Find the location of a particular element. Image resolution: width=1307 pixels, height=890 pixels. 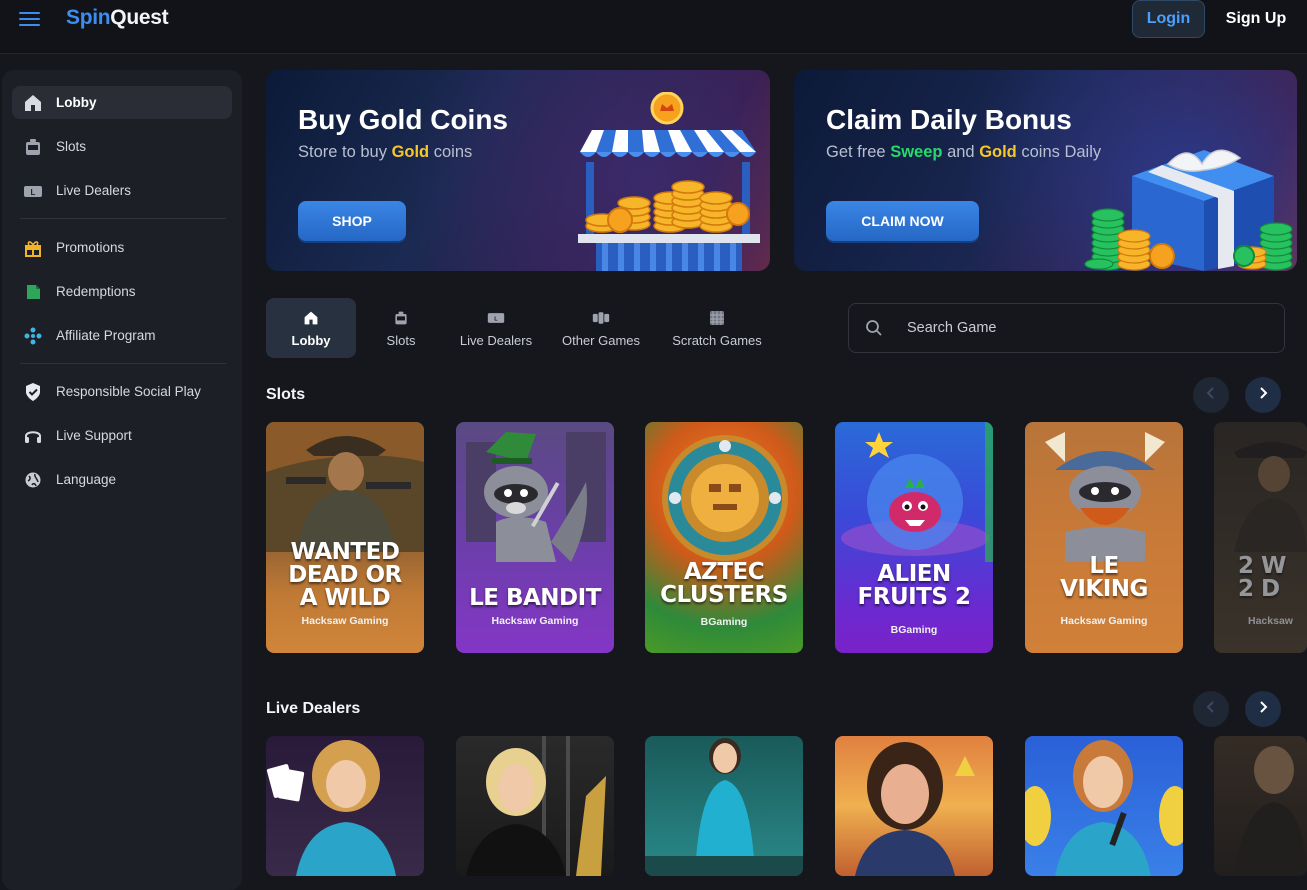

gift-icon is located at coordinates (33, 248).